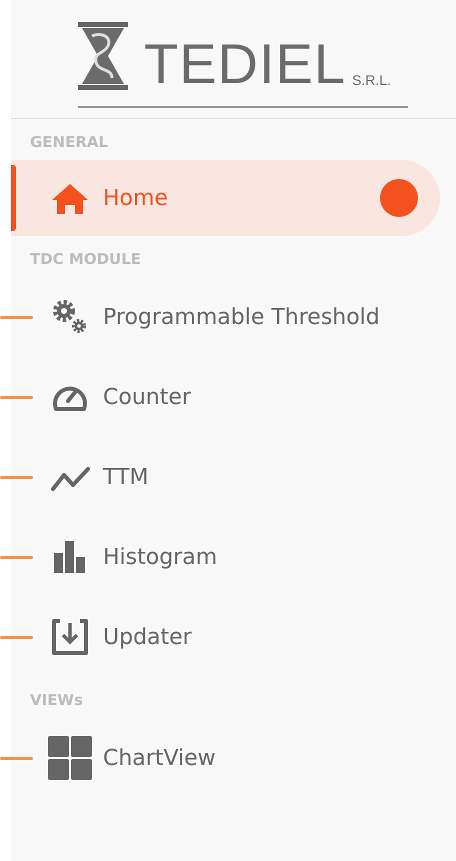 This screenshot has height=861, width=456. What do you see at coordinates (103, 56) in the screenshot?
I see `hourglass-logo-icon` at bounding box center [103, 56].